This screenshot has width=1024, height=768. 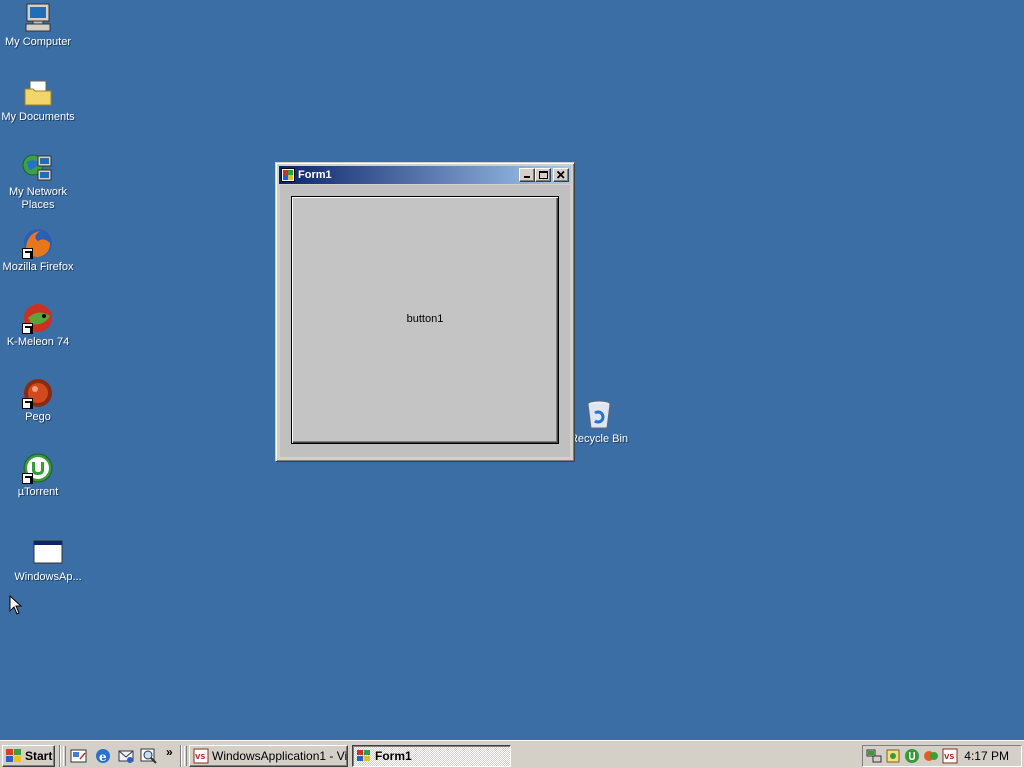 What do you see at coordinates (315, 175) in the screenshot?
I see `window-title: Form1` at bounding box center [315, 175].